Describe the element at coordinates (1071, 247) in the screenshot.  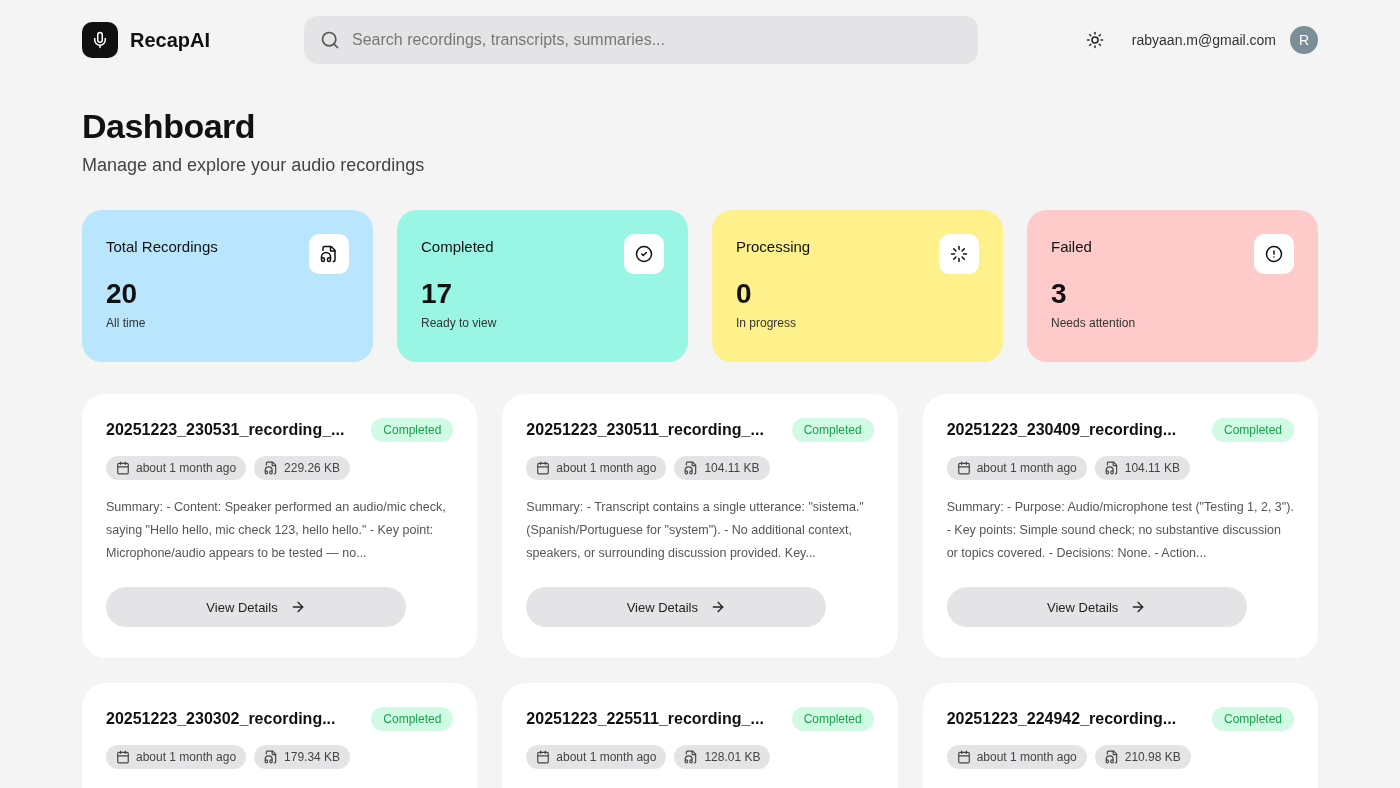
I see `stat-label: Failed` at that location.